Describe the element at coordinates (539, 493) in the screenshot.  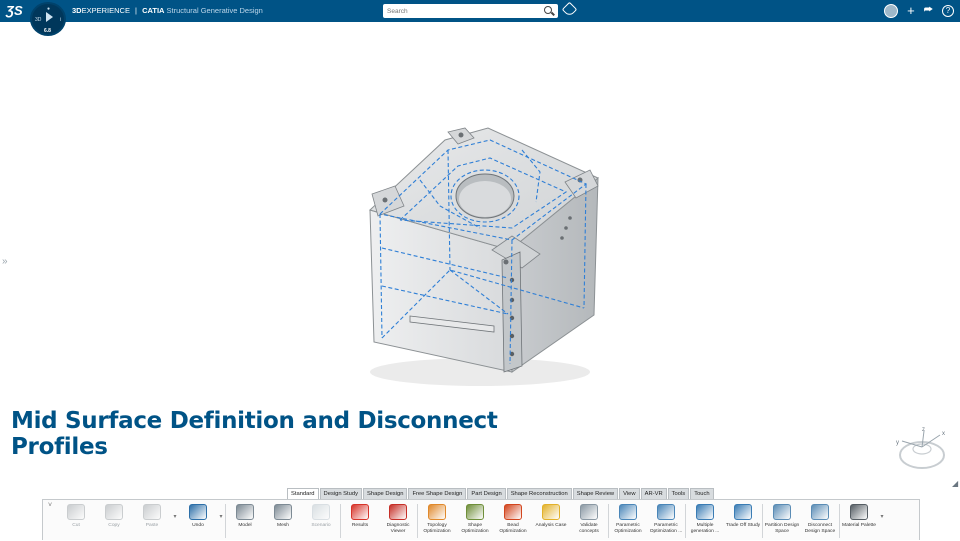
I see `tab-shape-reconstruction: Shape Reconstruction` at that location.